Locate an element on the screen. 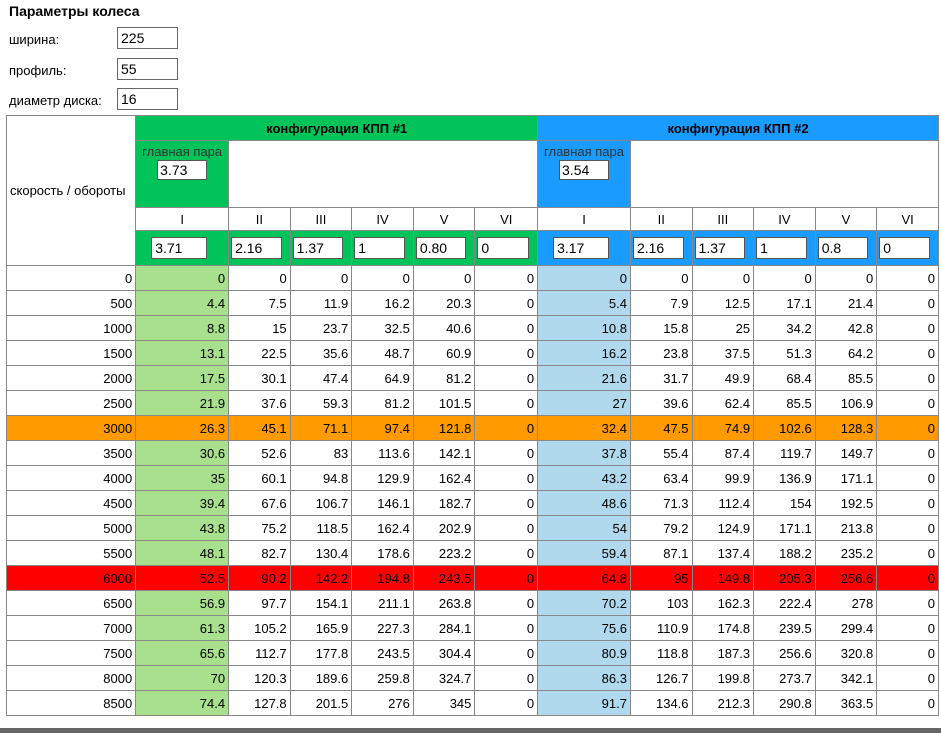  config2-speed-cell: 199.8 is located at coordinates (723, 678).